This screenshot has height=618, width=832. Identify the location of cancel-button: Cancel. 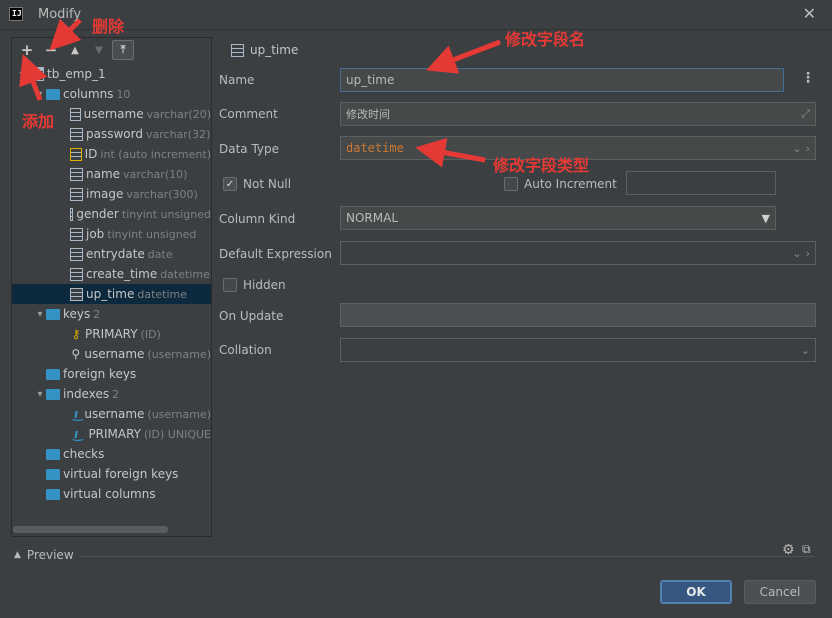
(780, 592).